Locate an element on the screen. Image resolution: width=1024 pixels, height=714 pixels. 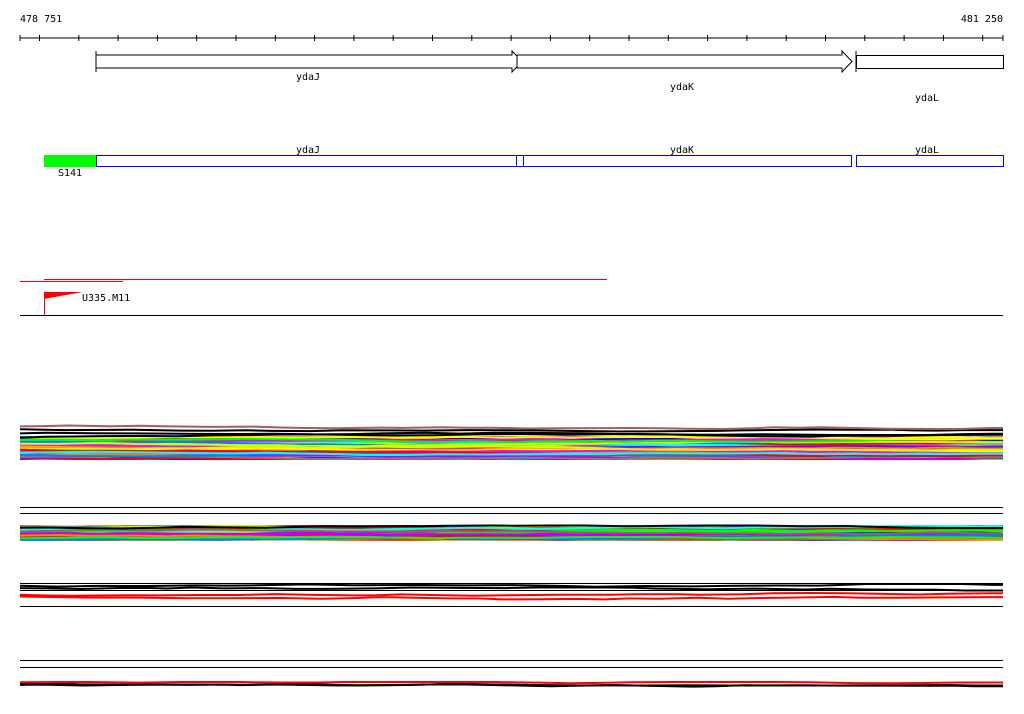
gene-label-ydaK: ydaK is located at coordinates (682, 87).